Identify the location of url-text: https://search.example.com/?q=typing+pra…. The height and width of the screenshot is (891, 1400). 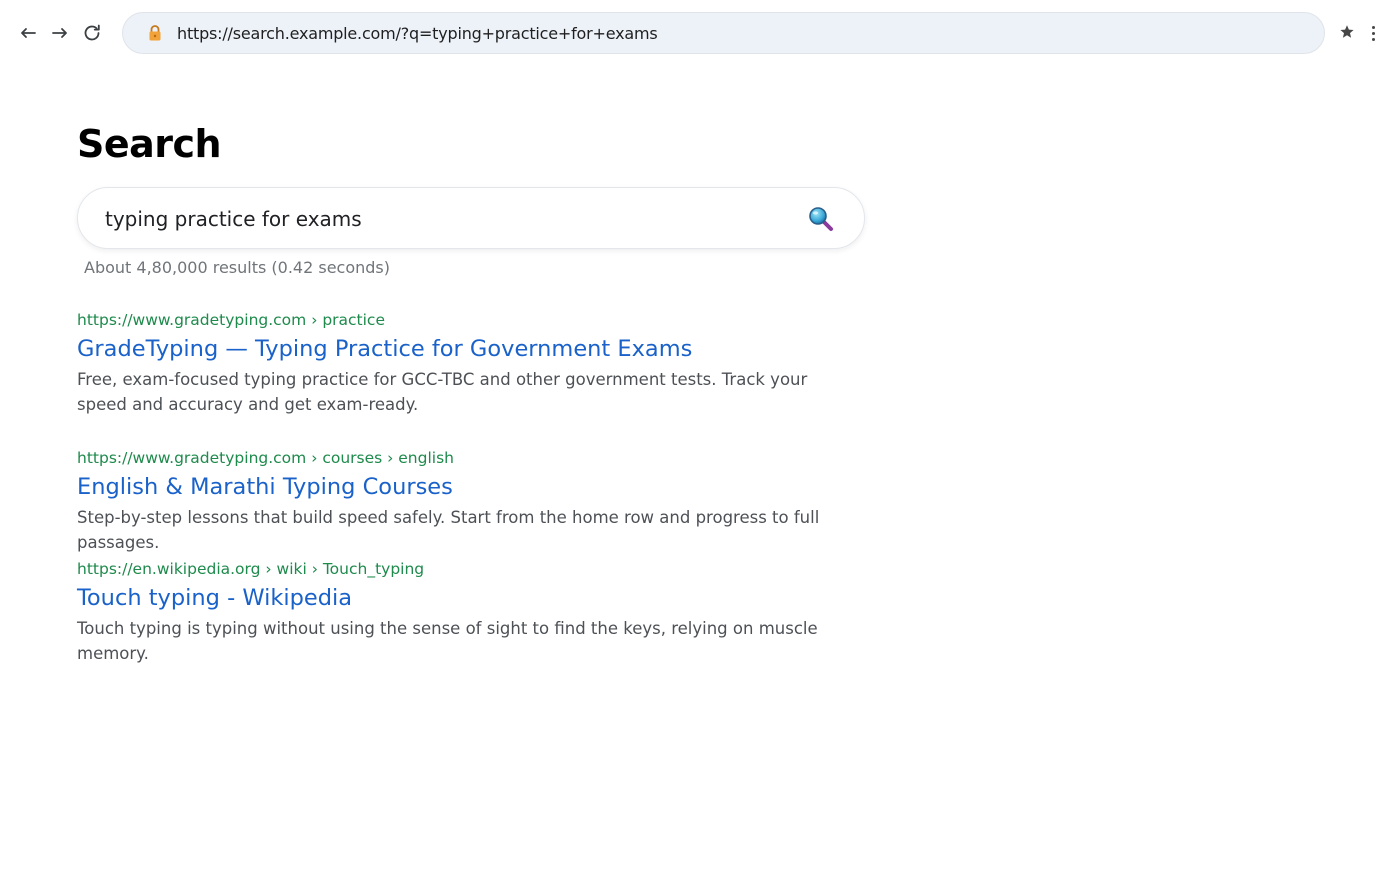
(417, 33).